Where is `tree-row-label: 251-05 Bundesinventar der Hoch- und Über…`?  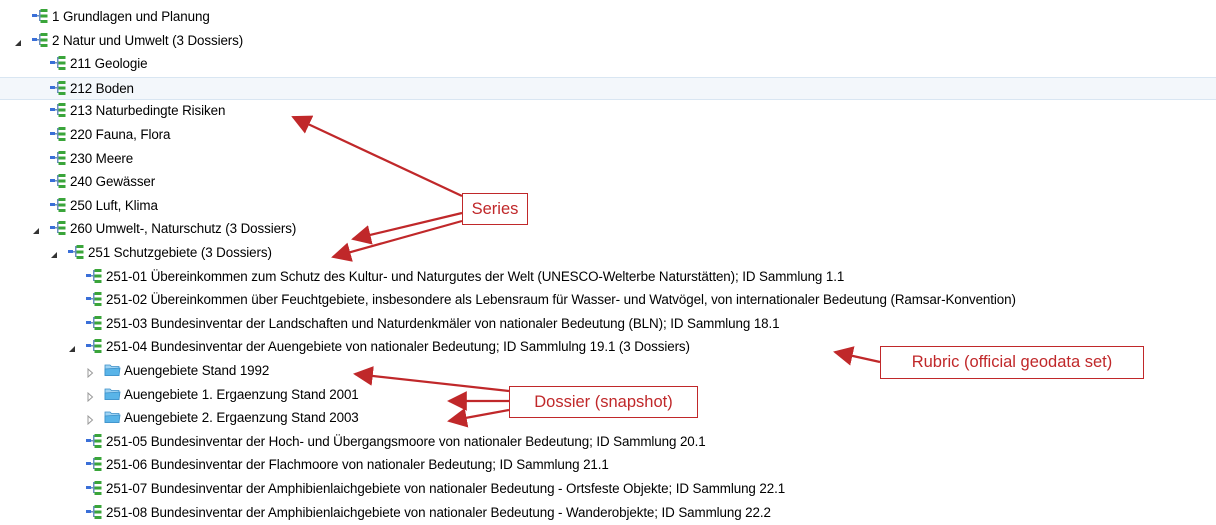
tree-row-label: 251-05 Bundesinventar der Hoch- und Über… is located at coordinates (406, 441).